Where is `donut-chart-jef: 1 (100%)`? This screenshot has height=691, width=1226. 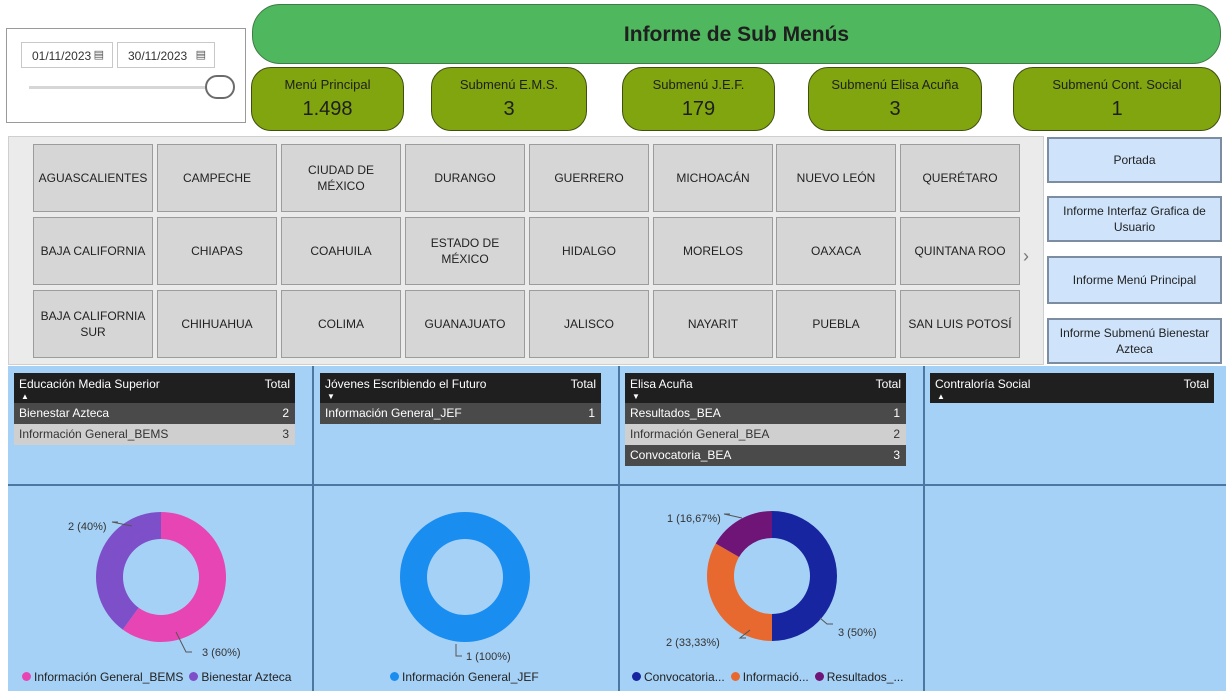 donut-chart-jef: 1 (100%) is located at coordinates (464, 587).